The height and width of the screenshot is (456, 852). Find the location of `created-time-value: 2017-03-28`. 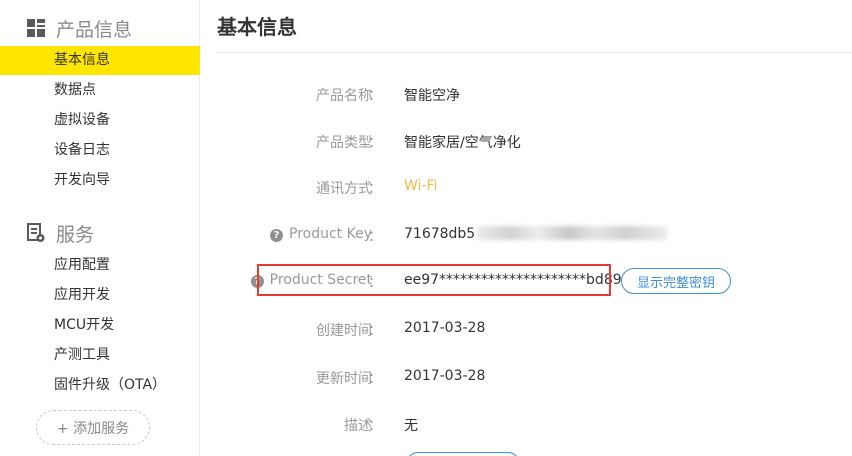

created-time-value: 2017-03-28 is located at coordinates (445, 328).